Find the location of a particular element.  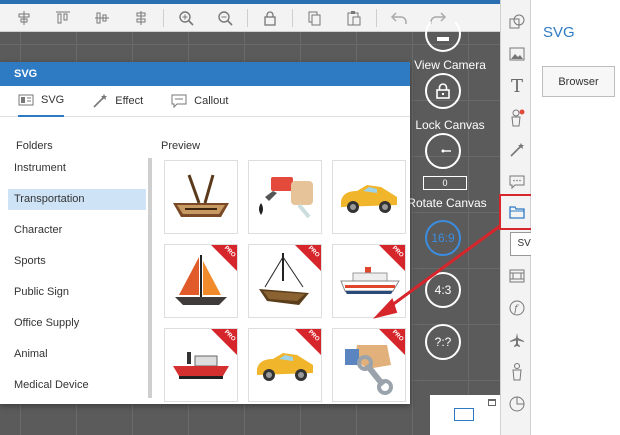

rotate-canvas-label: Rotate Canvas is located at coordinates (447, 203).